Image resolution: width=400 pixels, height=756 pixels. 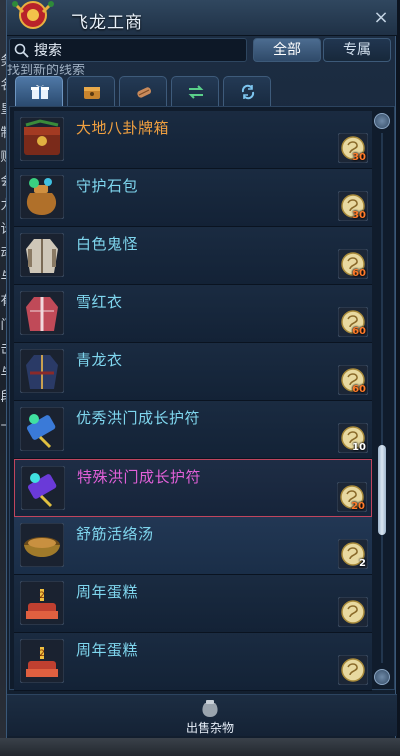 I want to click on box-icon, so click(x=92, y=93).